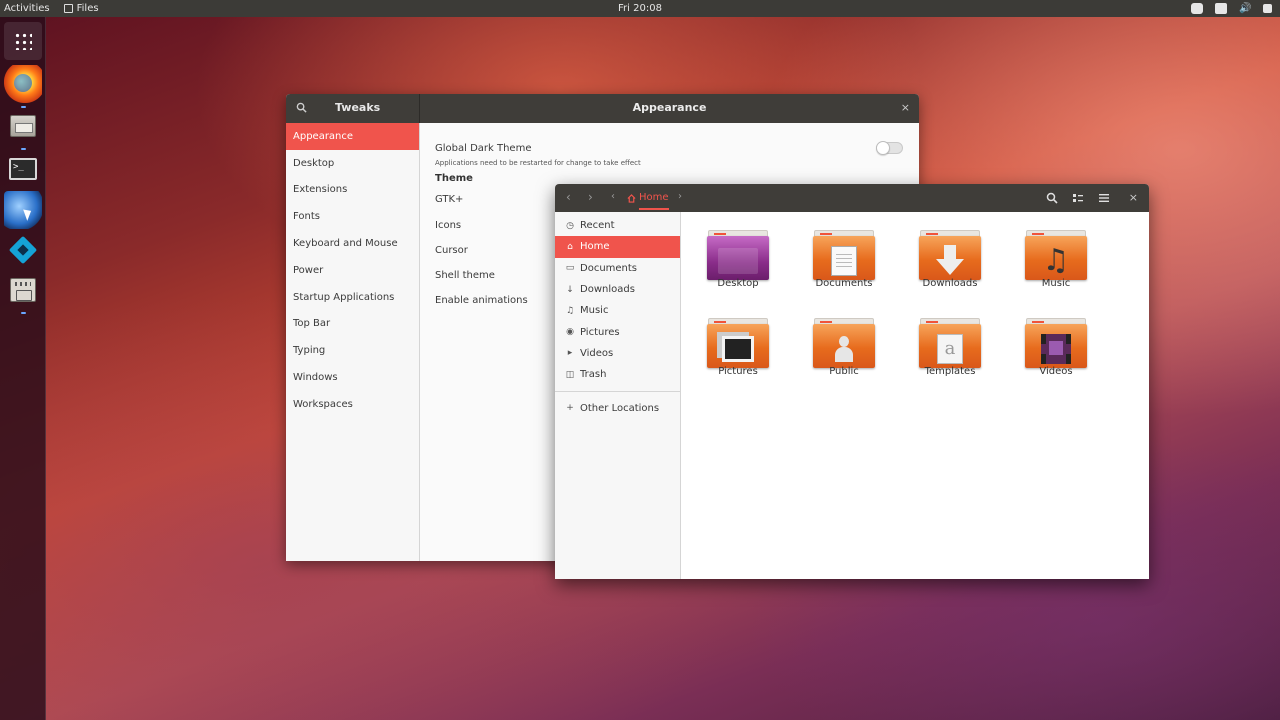 The height and width of the screenshot is (720, 1280). Describe the element at coordinates (844, 371) in the screenshot. I see `folder-label: Public` at that location.